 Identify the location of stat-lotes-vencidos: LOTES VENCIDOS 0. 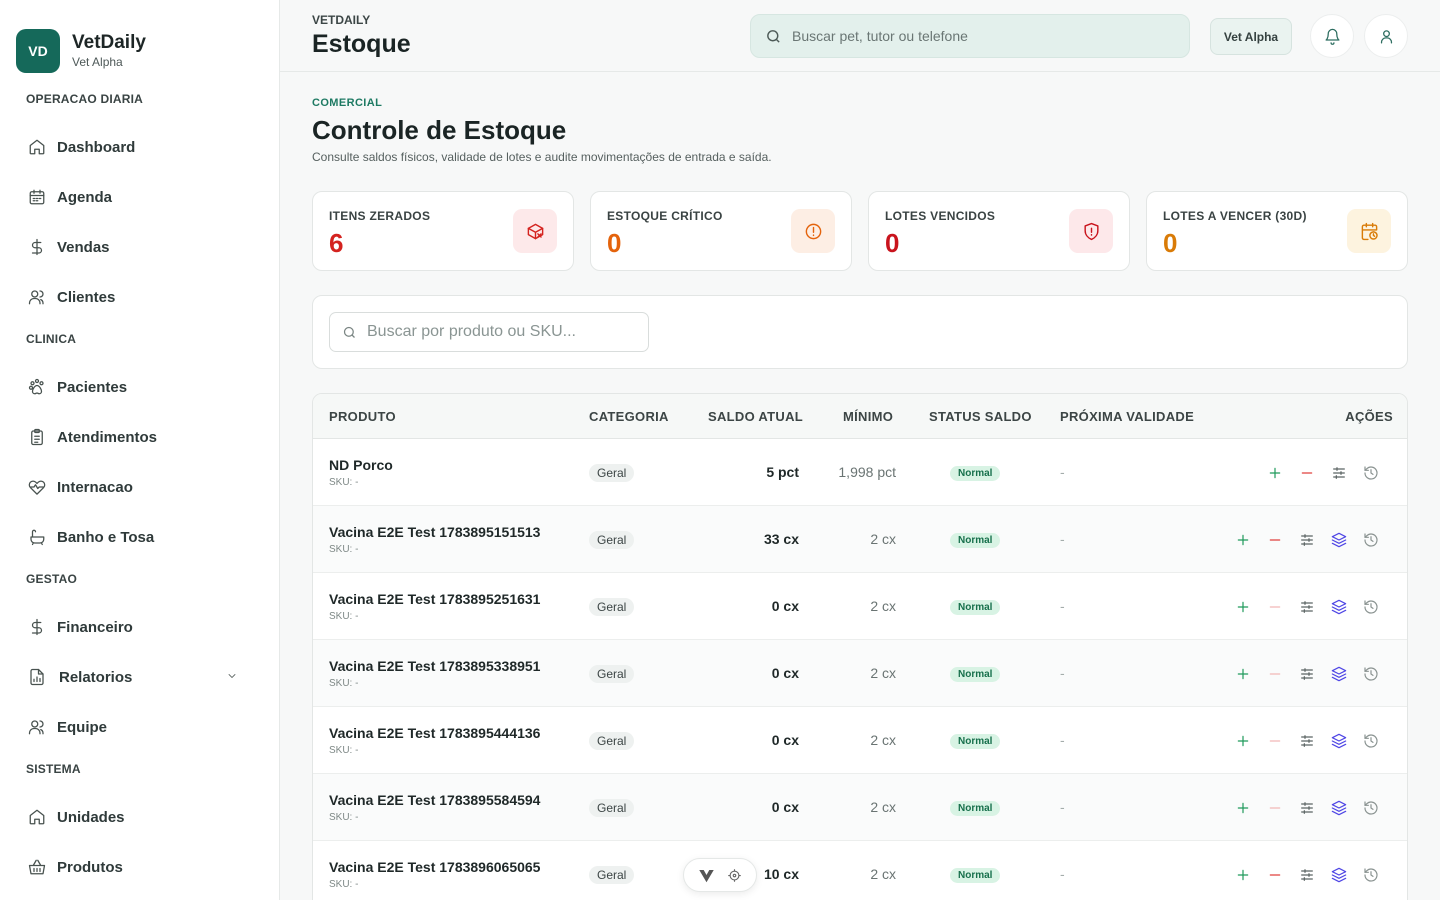
(999, 231).